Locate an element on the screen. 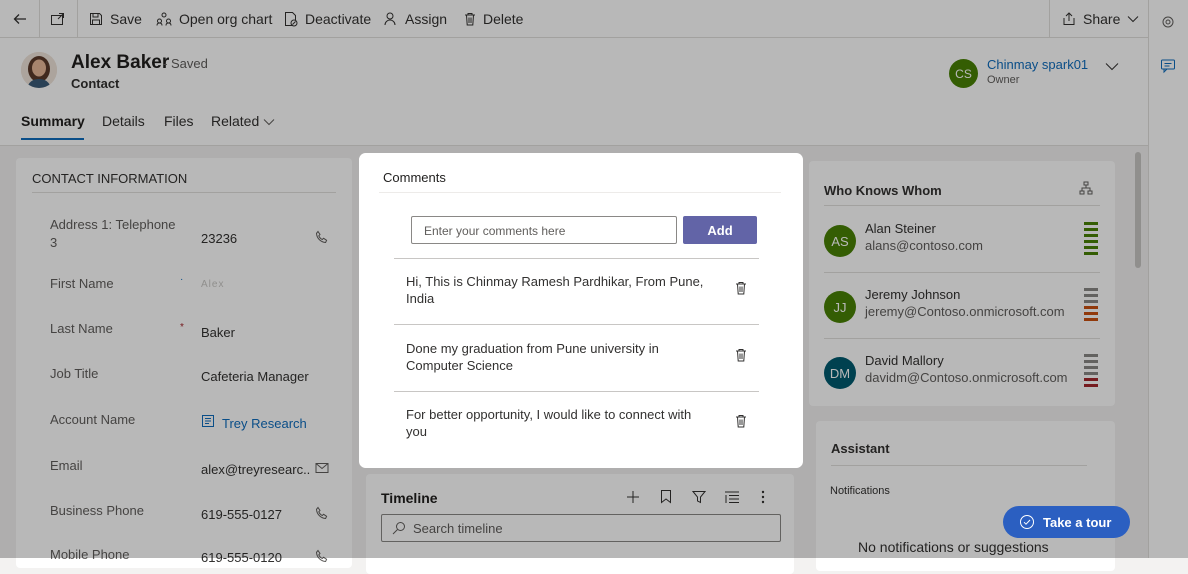 This screenshot has width=1188, height=574. back-button is located at coordinates (20, 19).